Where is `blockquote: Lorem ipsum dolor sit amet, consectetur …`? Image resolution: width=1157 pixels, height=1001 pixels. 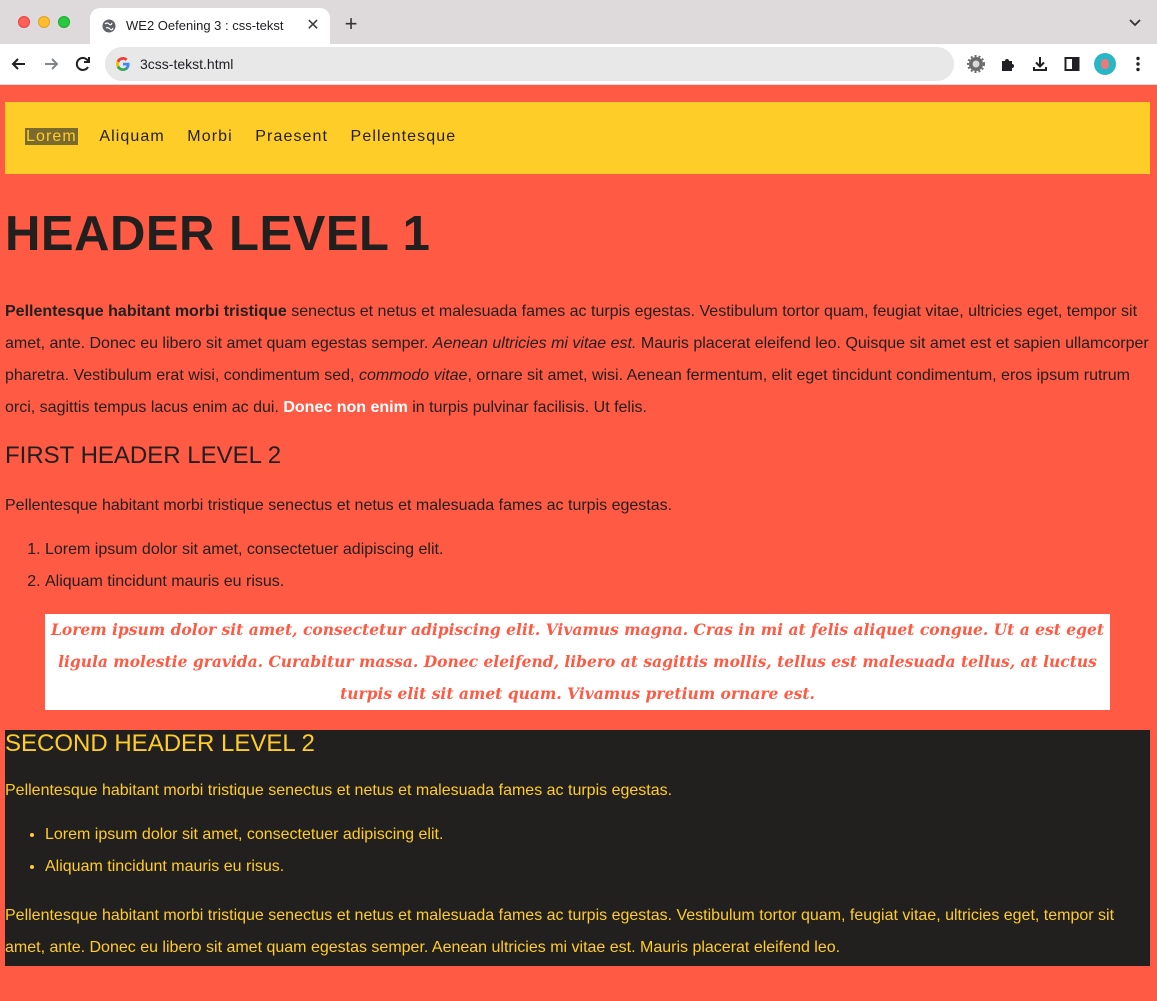 blockquote: Lorem ipsum dolor sit amet, consectetur … is located at coordinates (577, 662).